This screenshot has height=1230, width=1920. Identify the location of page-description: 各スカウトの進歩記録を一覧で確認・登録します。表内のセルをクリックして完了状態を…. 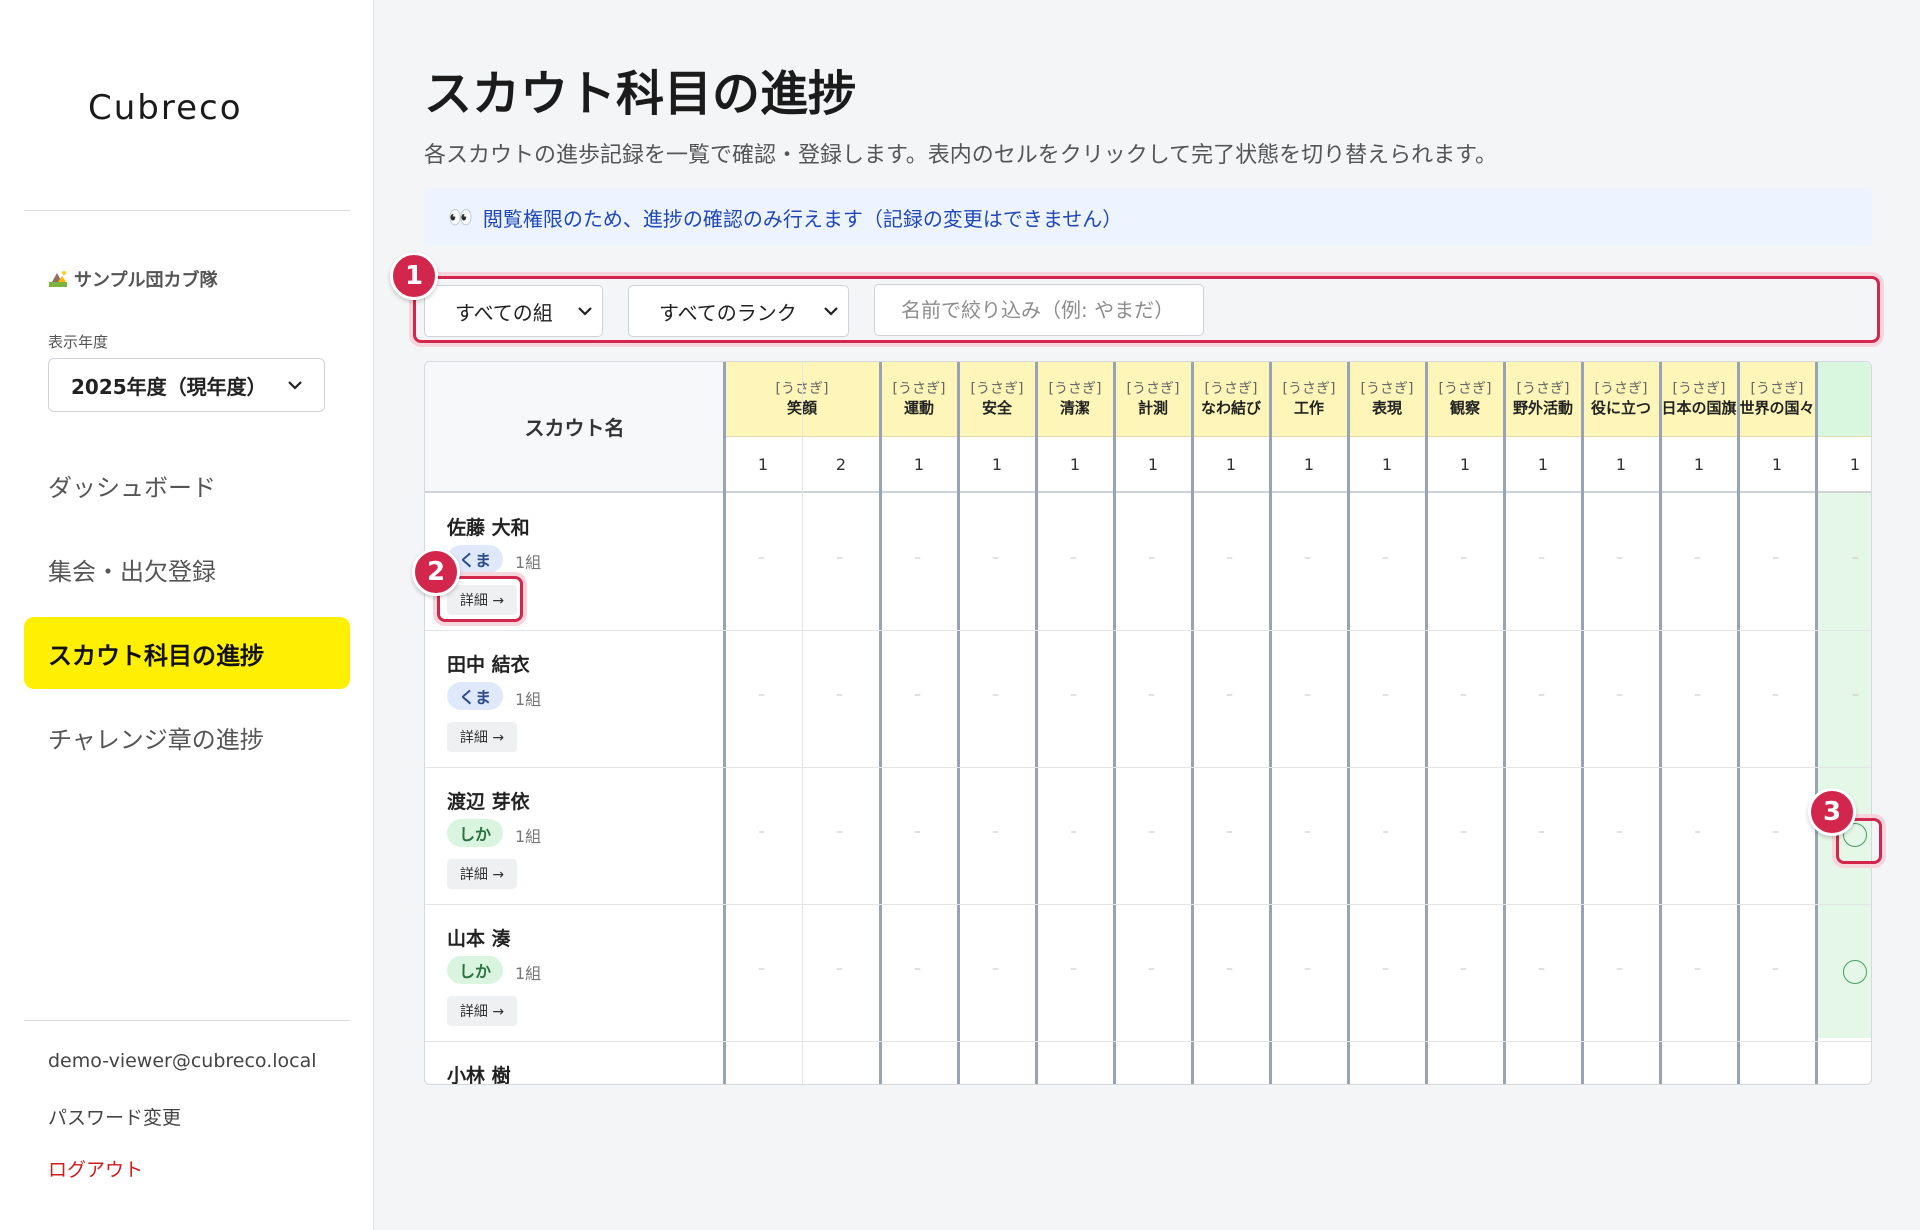
(960, 155).